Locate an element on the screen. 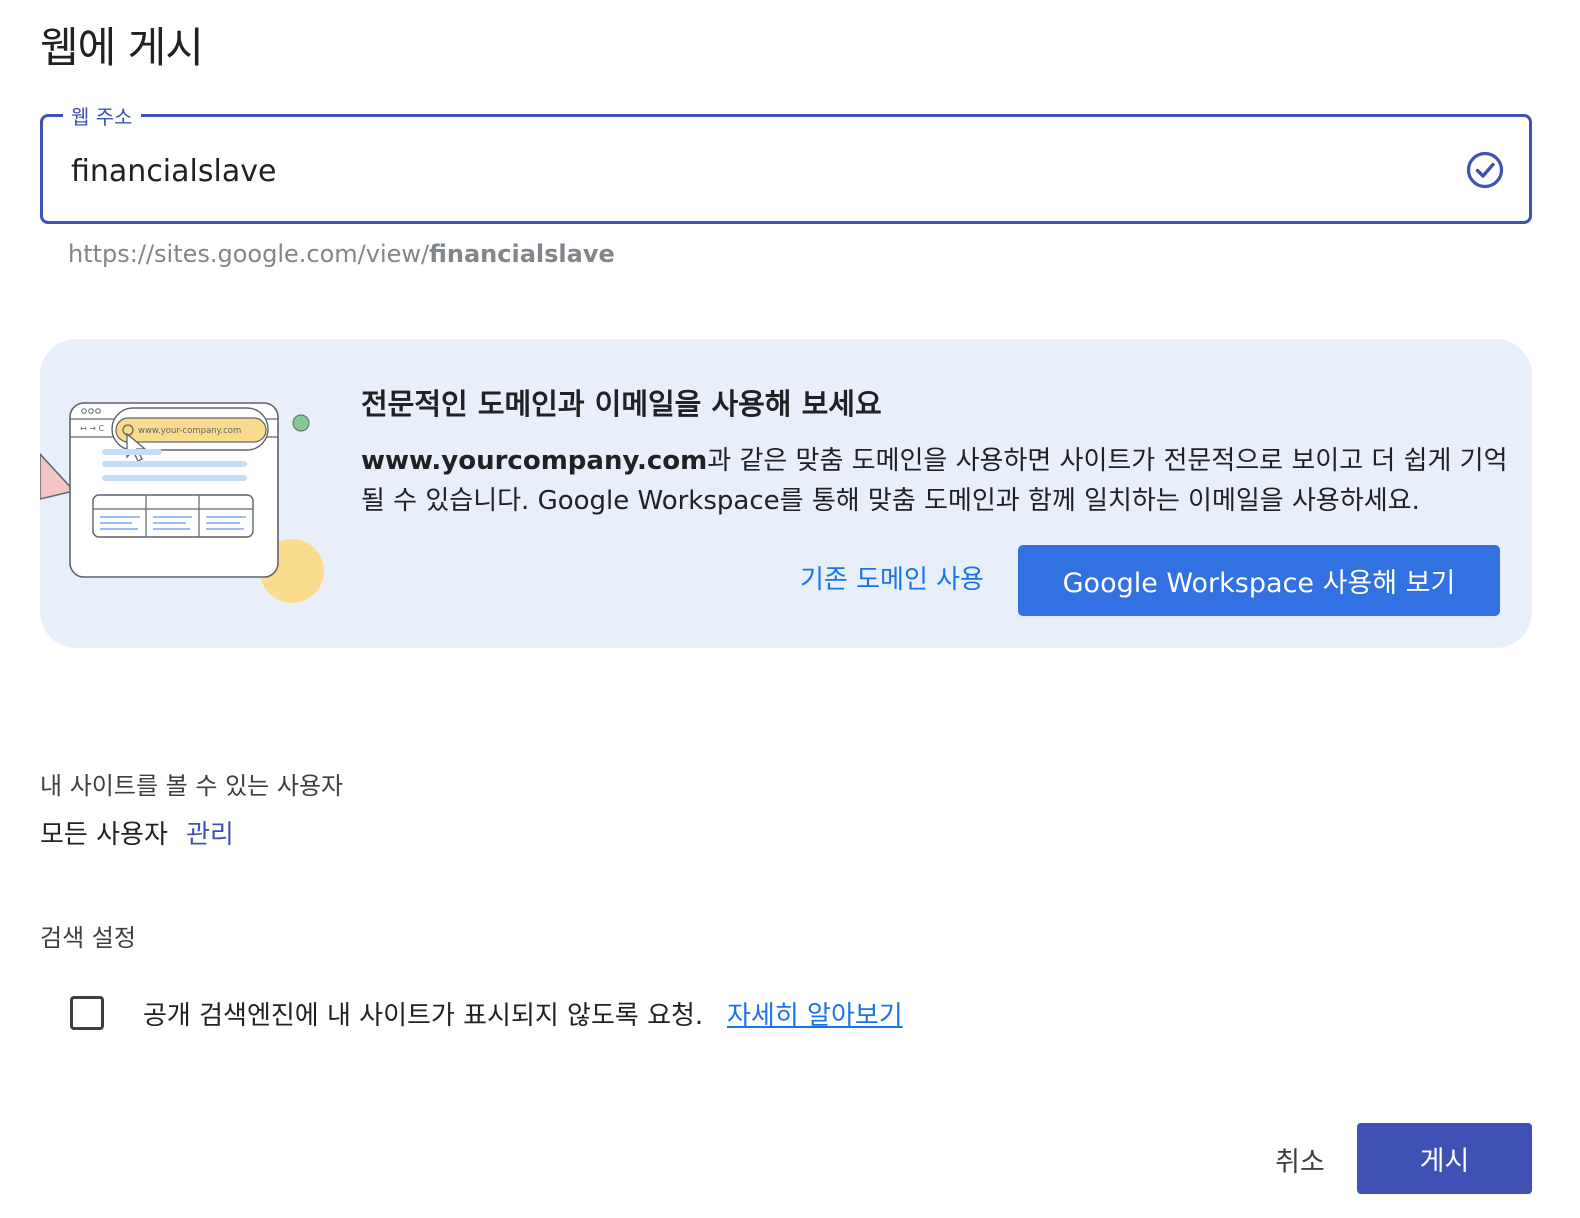  web-address-input is located at coordinates (746, 171).